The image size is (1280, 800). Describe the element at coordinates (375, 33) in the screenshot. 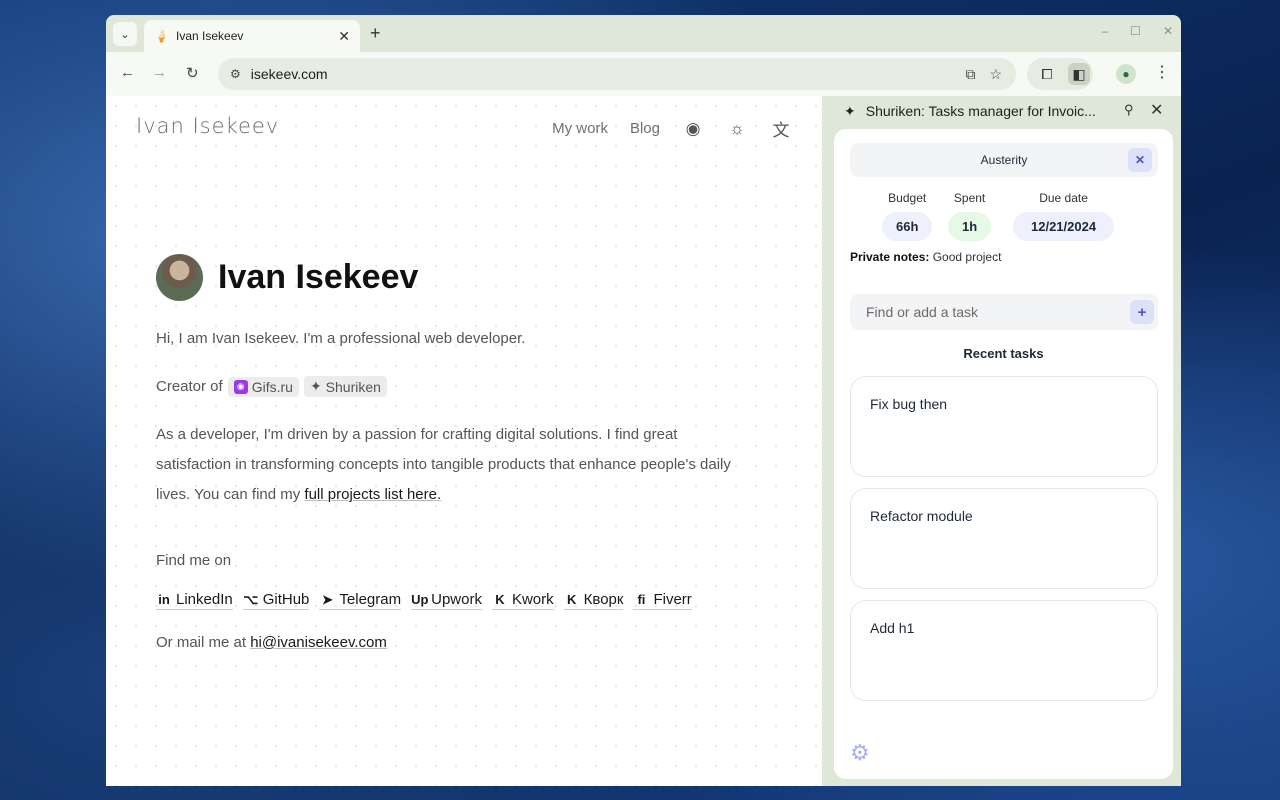

I see `new-tab-button: +` at that location.